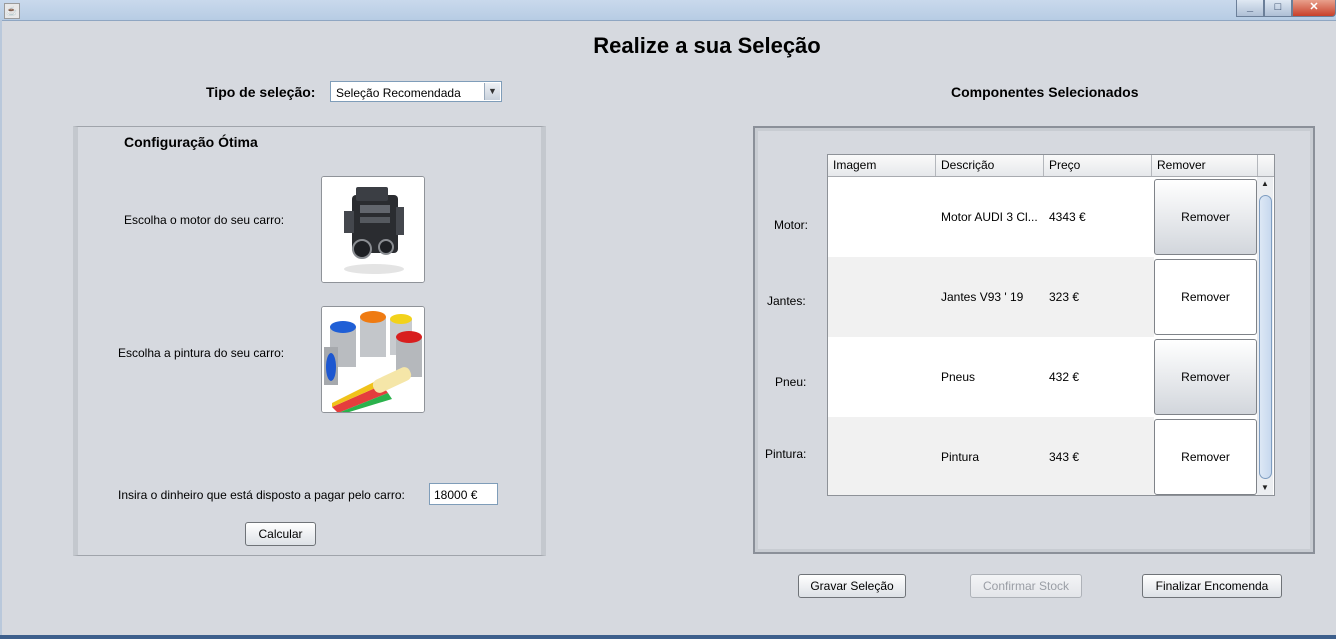 The height and width of the screenshot is (639, 1336). I want to click on scrollbar-thumb, so click(1265, 337).